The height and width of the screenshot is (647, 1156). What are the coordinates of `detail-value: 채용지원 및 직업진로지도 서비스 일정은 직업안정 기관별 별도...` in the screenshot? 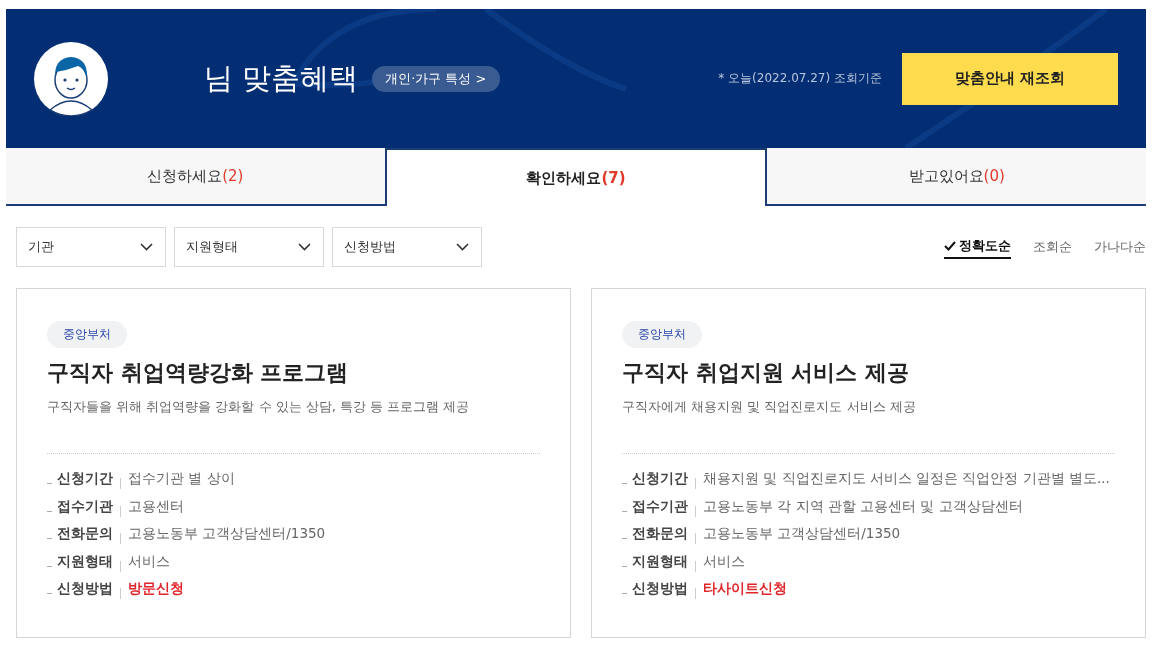 It's located at (906, 479).